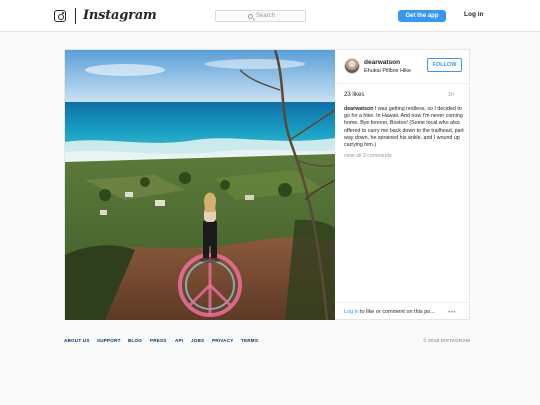 This screenshot has width=540, height=405. I want to click on footer-link-support: SUPPORT, so click(109, 340).